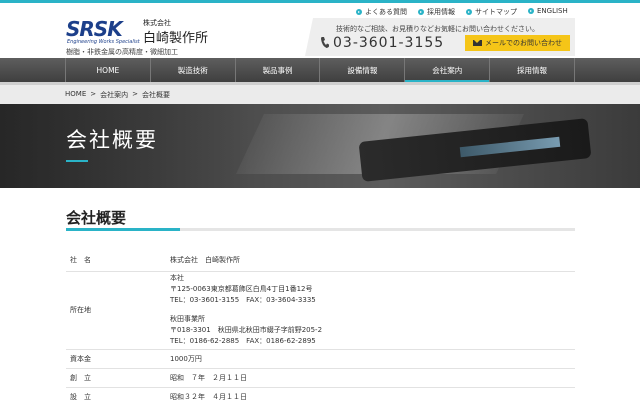 Image resolution: width=640 pixels, height=400 pixels. What do you see at coordinates (94, 29) in the screenshot?
I see `logo-mark: SRSK` at bounding box center [94, 29].